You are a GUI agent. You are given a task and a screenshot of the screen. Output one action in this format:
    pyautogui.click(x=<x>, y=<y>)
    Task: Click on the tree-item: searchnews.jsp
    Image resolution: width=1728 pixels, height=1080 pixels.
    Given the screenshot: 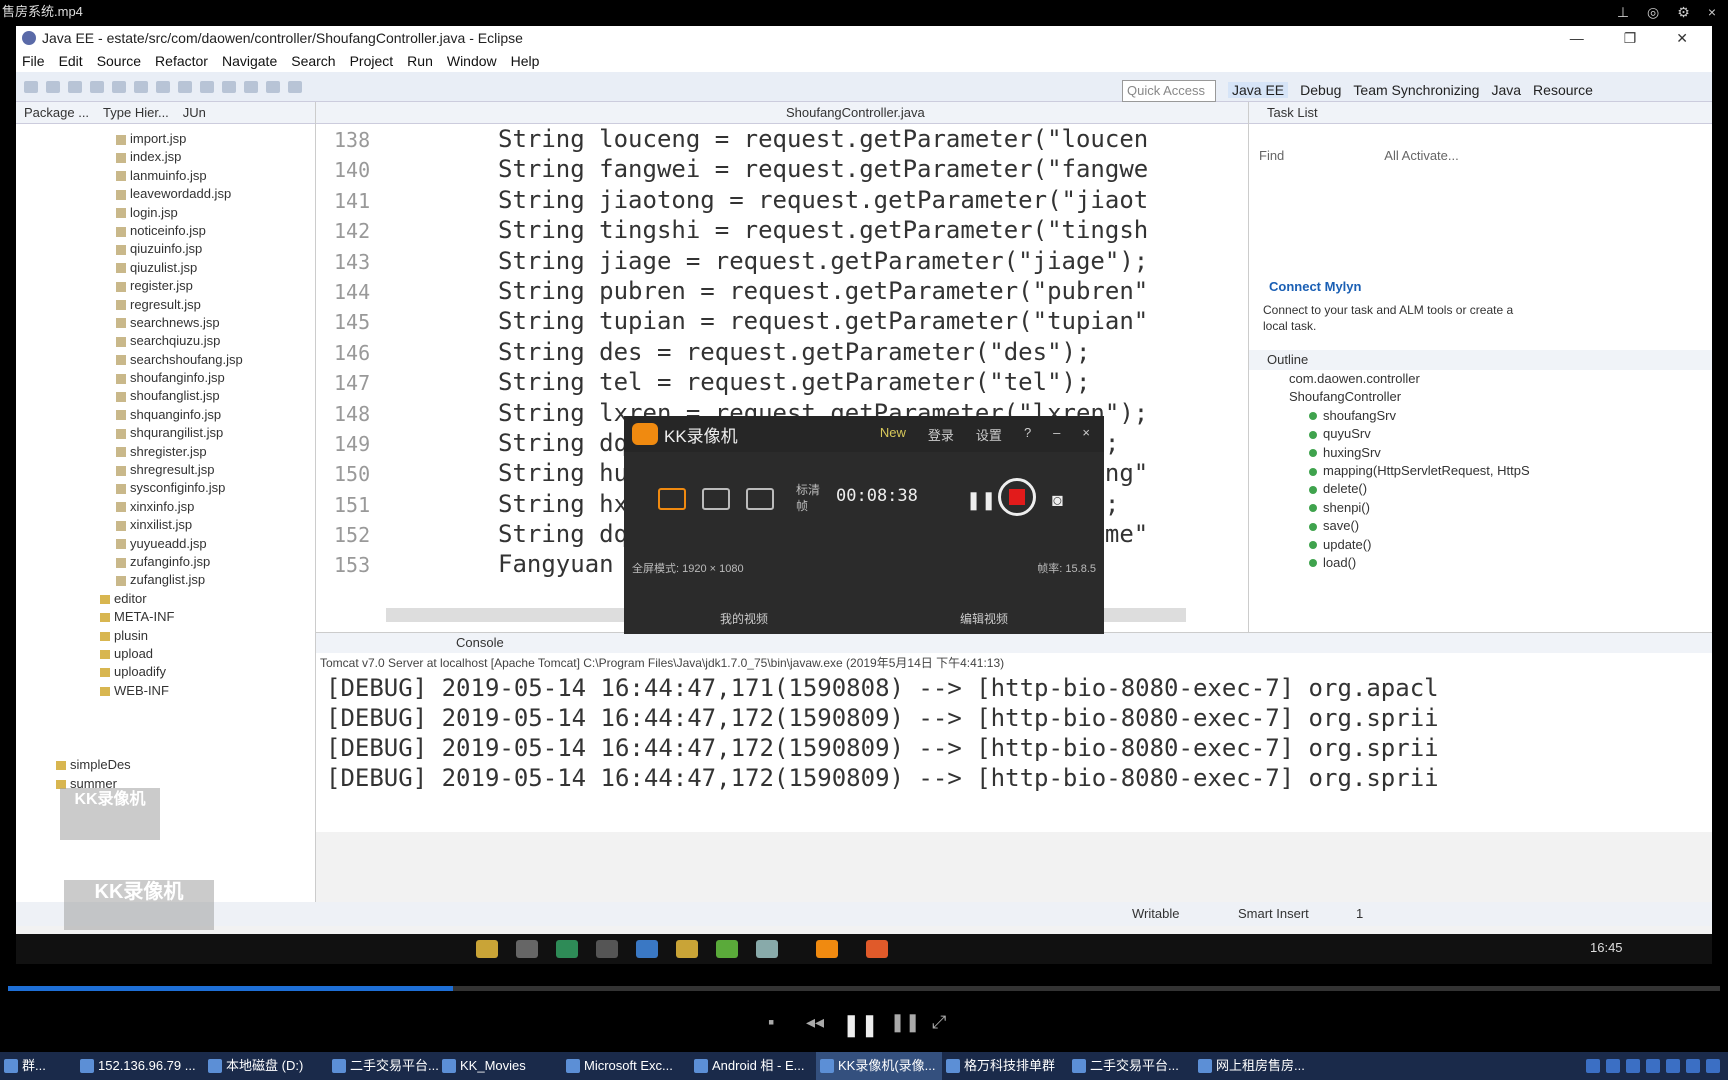 What is the action you would take?
    pyautogui.click(x=165, y=323)
    